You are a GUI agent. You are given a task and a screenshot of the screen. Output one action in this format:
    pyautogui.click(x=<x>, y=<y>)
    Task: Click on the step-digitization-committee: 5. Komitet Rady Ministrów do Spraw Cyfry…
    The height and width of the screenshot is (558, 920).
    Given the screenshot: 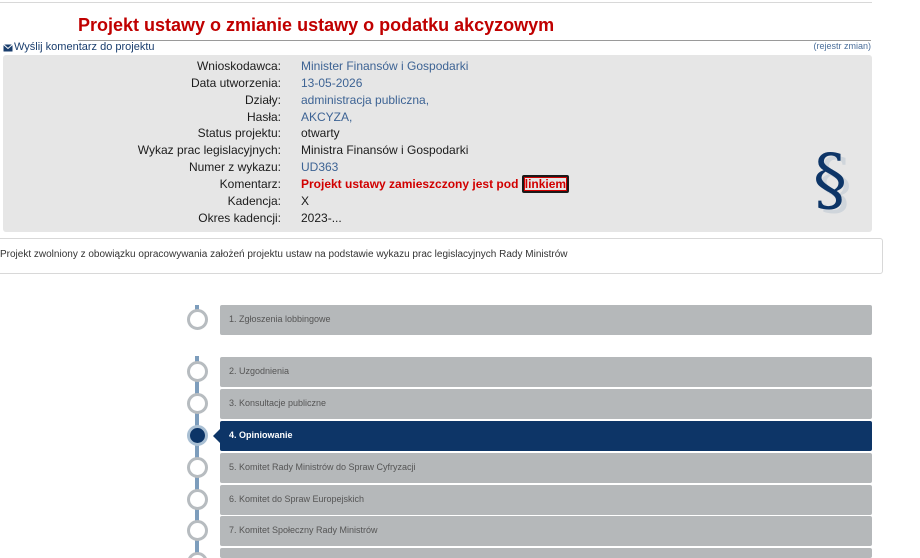 What is the action you would take?
    pyautogui.click(x=546, y=468)
    